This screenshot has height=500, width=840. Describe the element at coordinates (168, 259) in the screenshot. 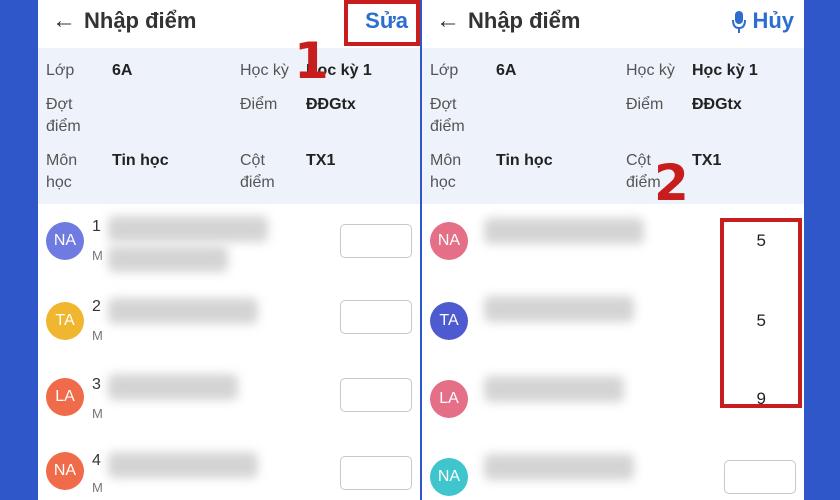

I see `blurred-detail` at that location.